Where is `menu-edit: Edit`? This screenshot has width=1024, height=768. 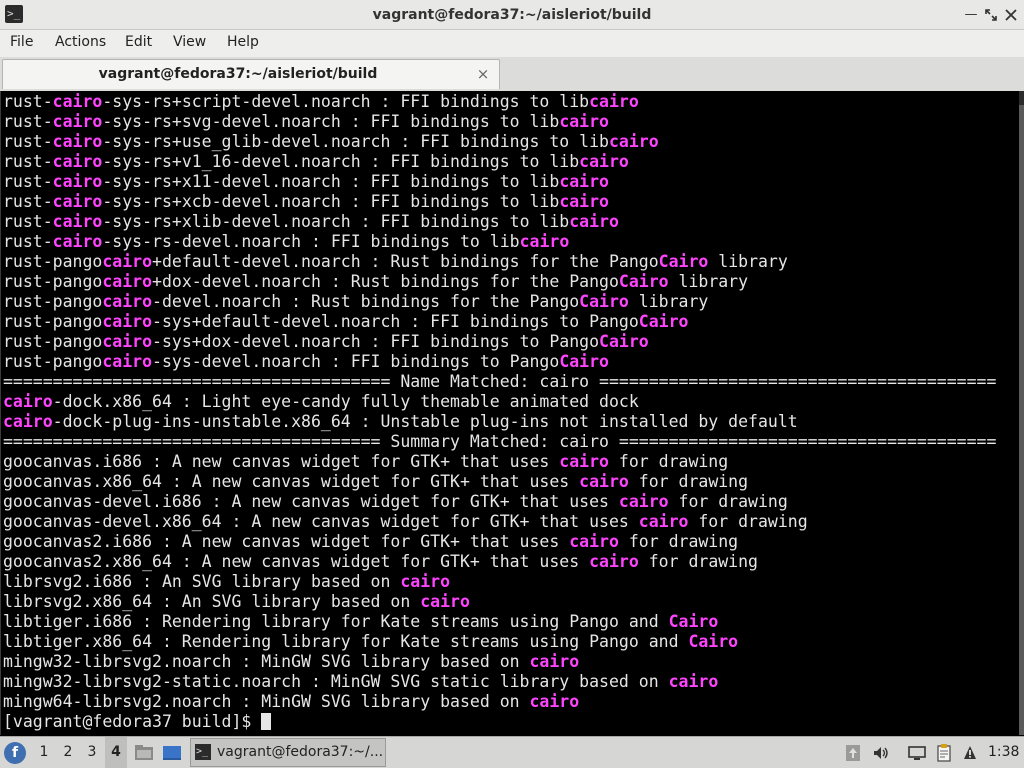 menu-edit: Edit is located at coordinates (138, 43).